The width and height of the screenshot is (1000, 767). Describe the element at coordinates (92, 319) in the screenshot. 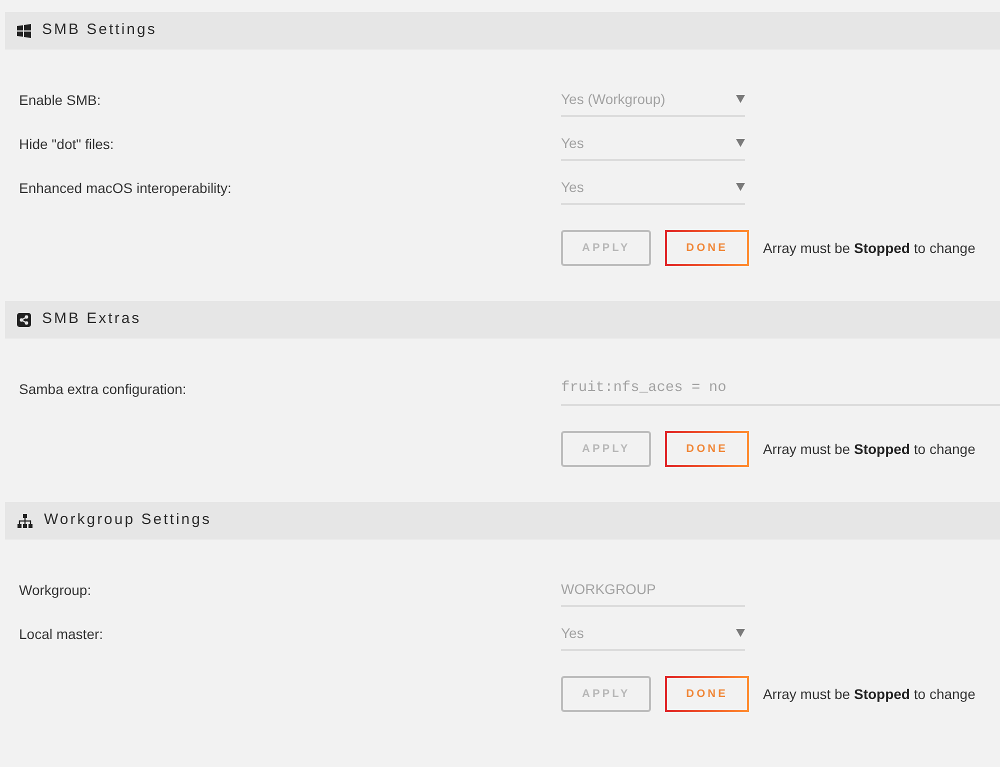

I see `section-title: SMB Extras` at that location.